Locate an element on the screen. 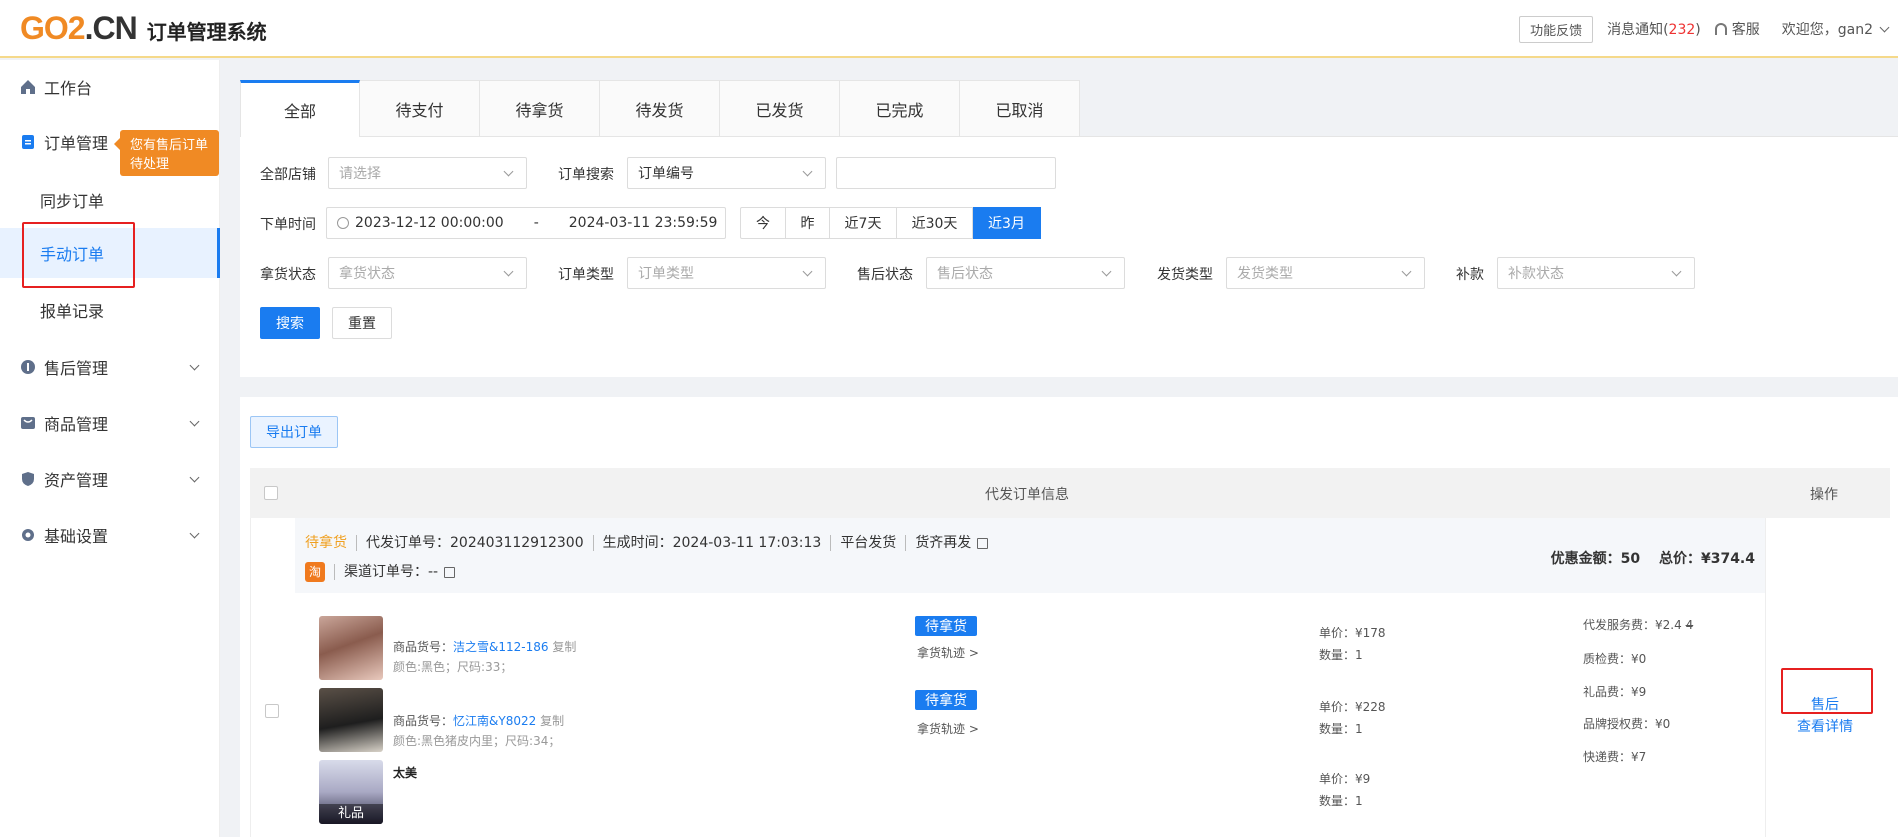 Image resolution: width=1898 pixels, height=837 pixels. end-time: 2024-03-11 23:59:59 is located at coordinates (643, 223).